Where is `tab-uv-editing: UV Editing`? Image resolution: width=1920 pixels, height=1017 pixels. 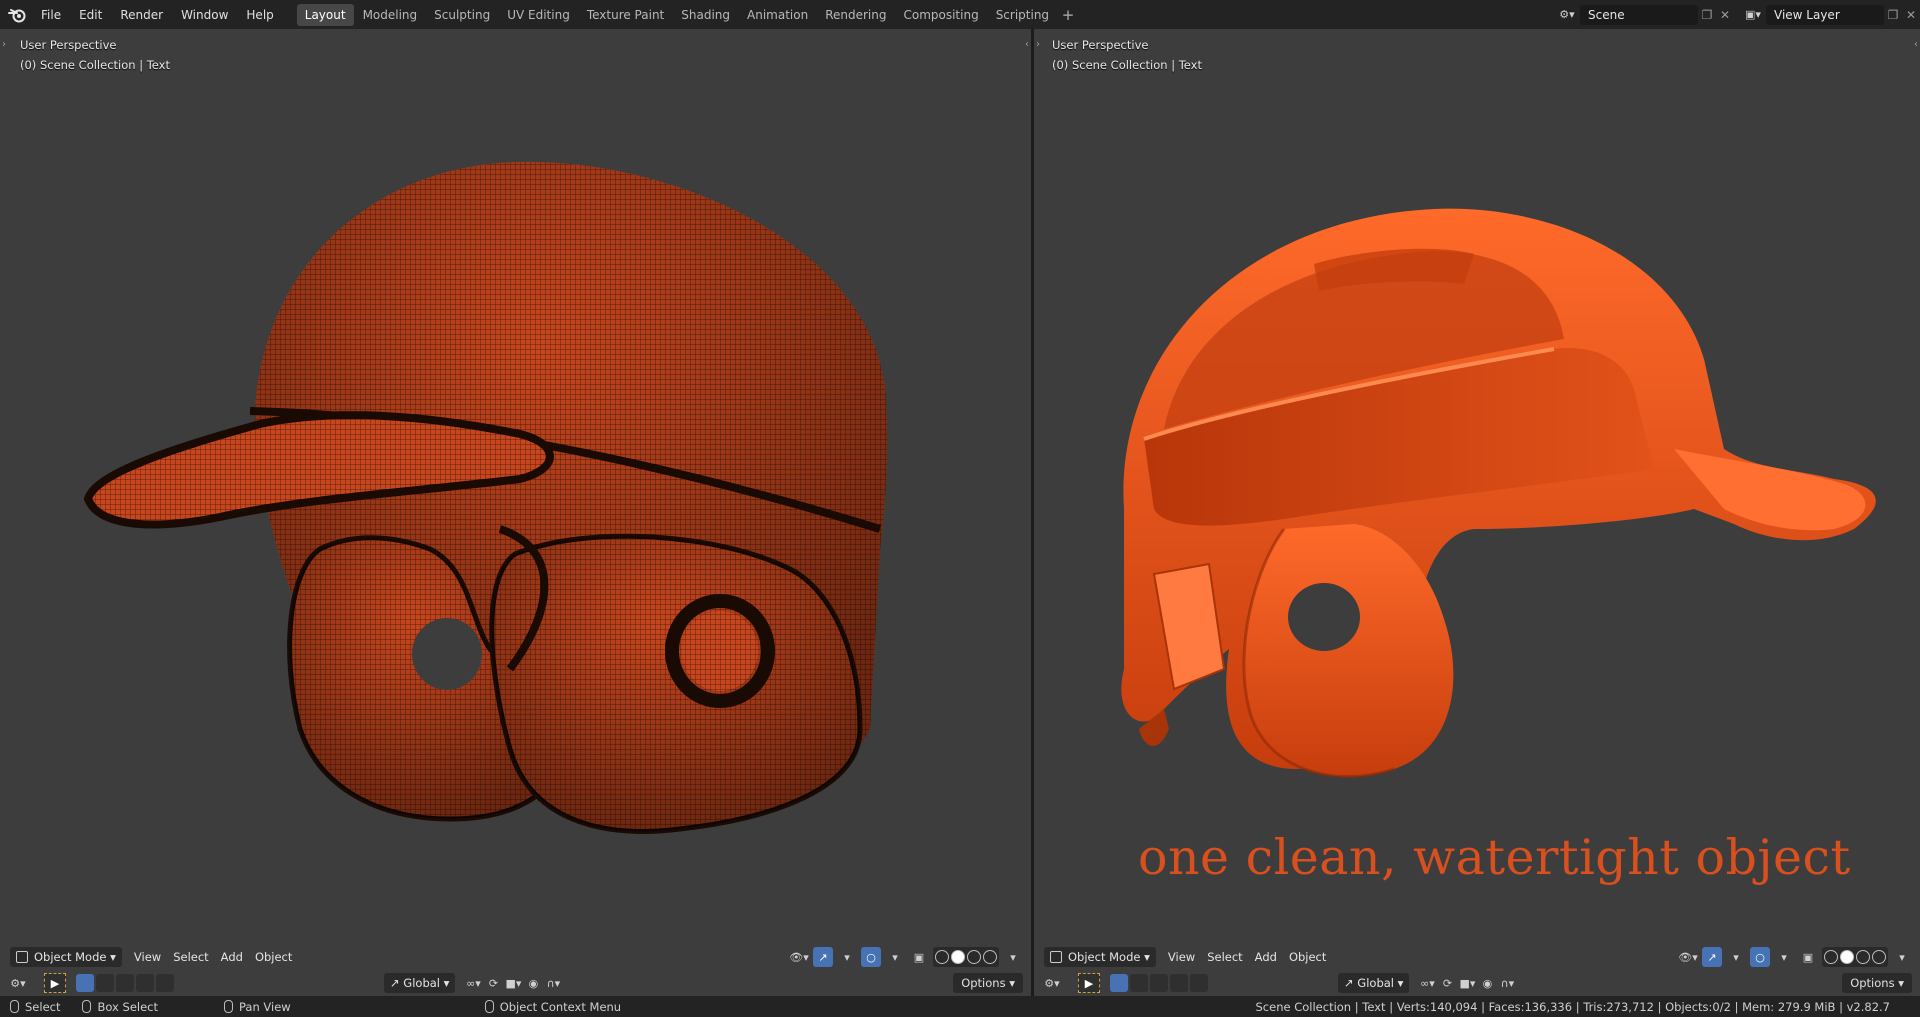 tab-uv-editing: UV Editing is located at coordinates (538, 15).